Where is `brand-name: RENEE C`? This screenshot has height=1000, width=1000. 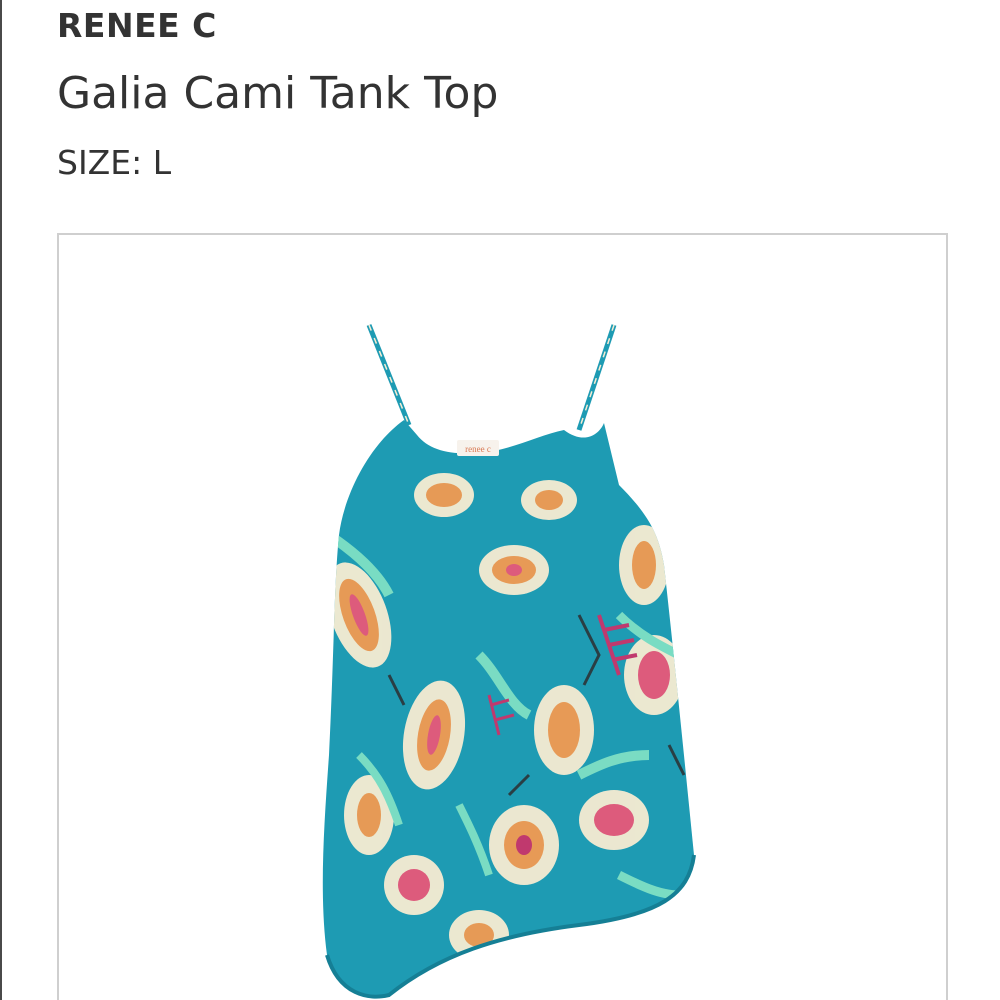
brand-name: RENEE C is located at coordinates (137, 25).